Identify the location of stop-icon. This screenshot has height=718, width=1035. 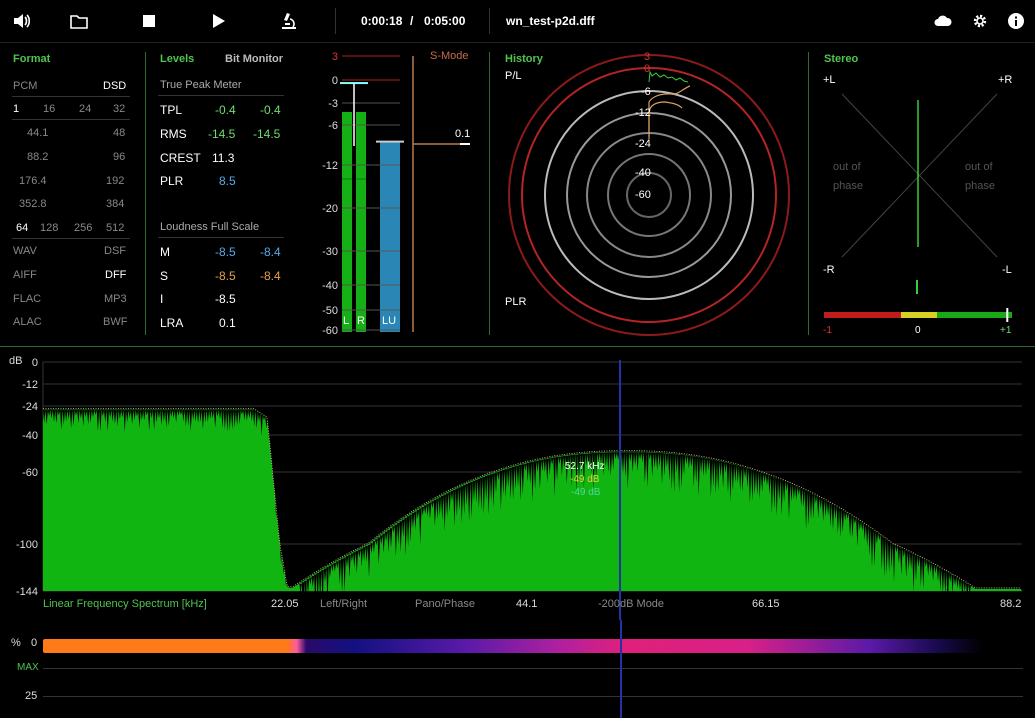
(149, 21).